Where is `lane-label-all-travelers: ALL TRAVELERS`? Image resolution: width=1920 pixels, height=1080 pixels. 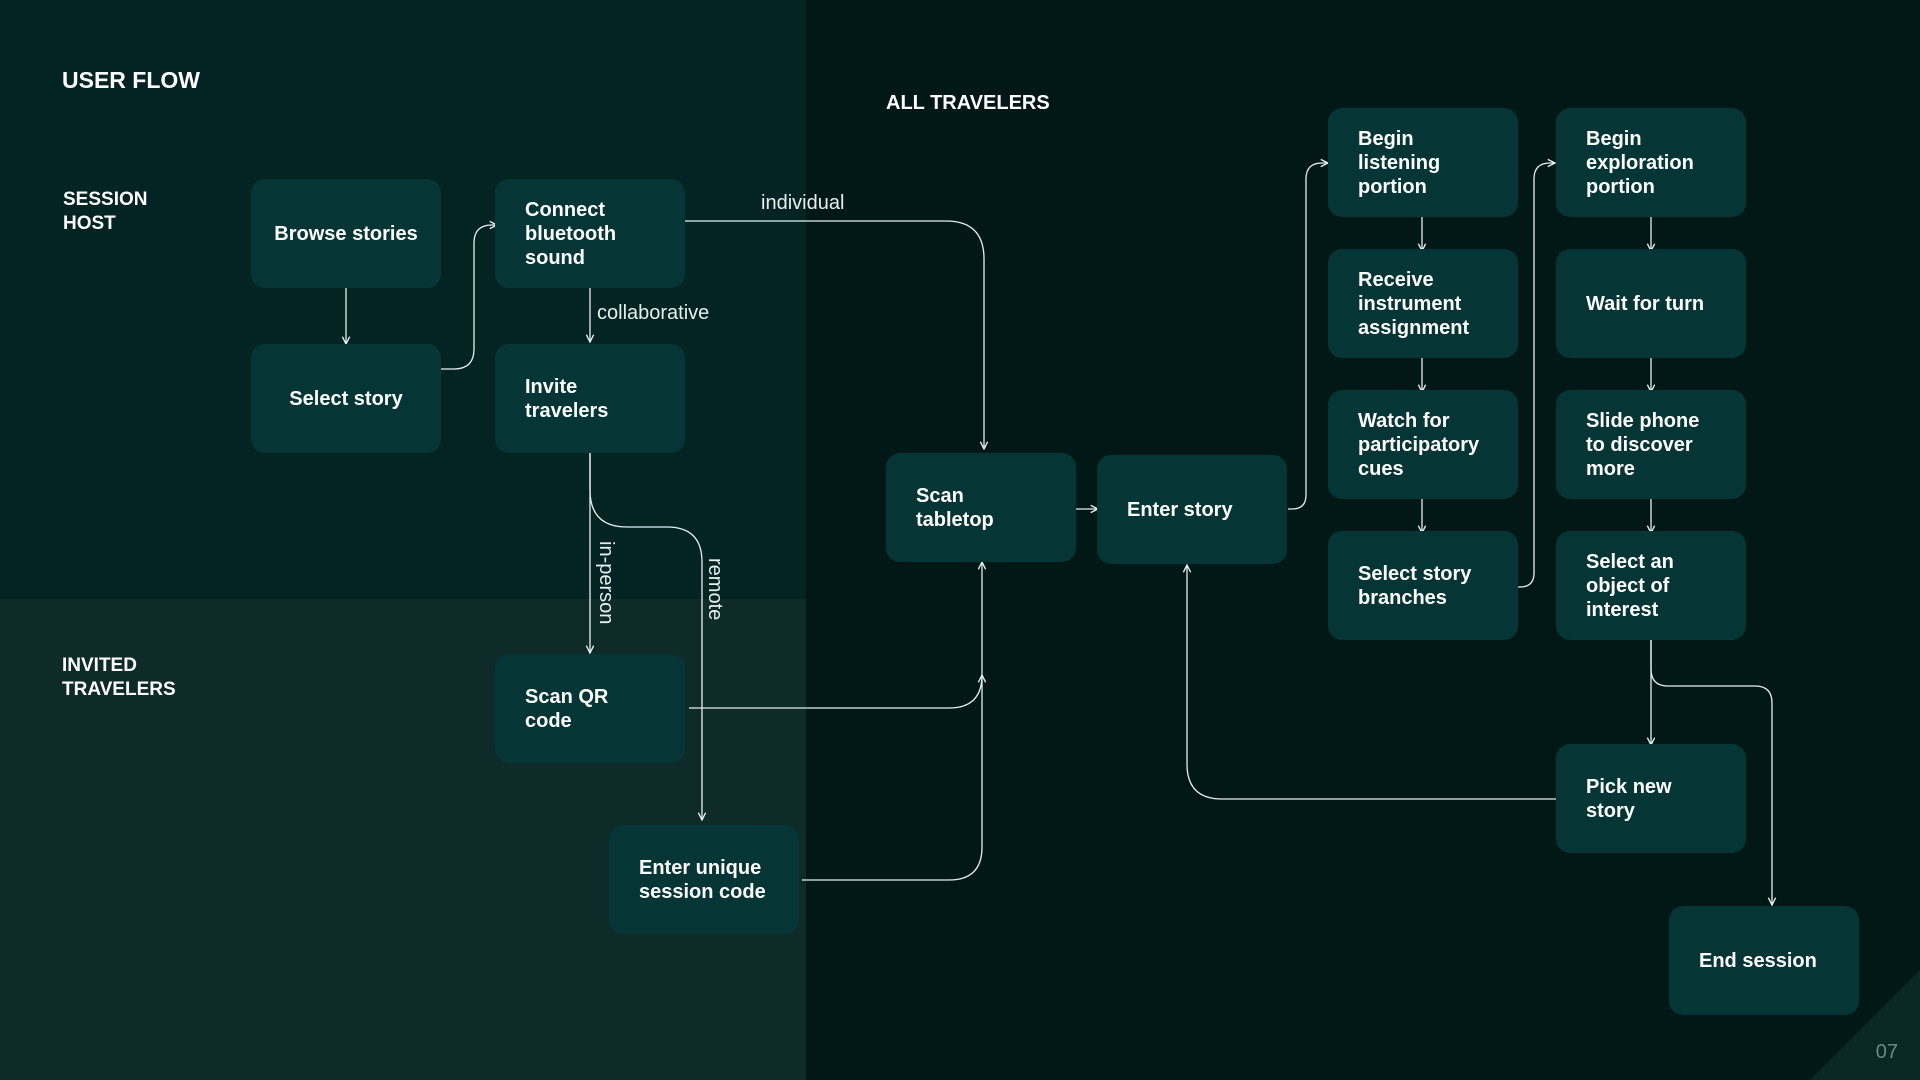
lane-label-all-travelers: ALL TRAVELERS is located at coordinates (968, 103).